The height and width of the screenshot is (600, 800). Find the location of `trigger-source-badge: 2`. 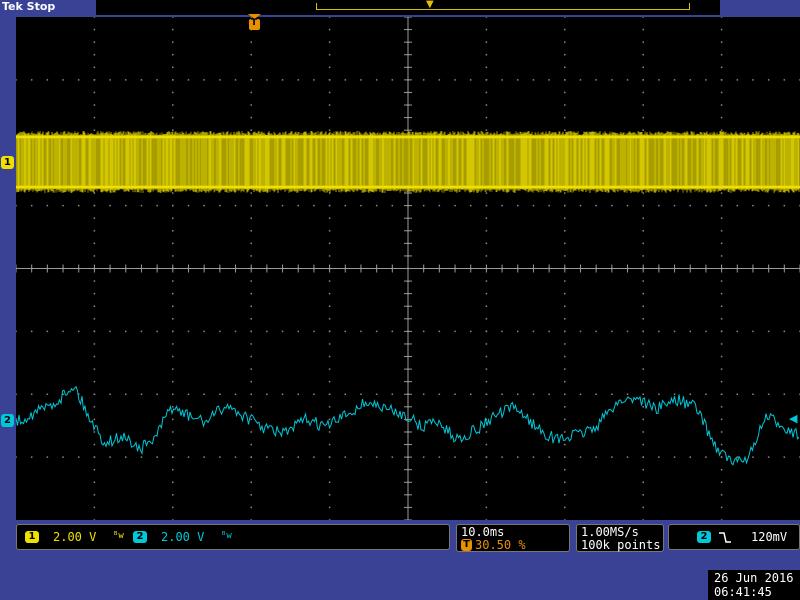

trigger-source-badge: 2 is located at coordinates (704, 537).